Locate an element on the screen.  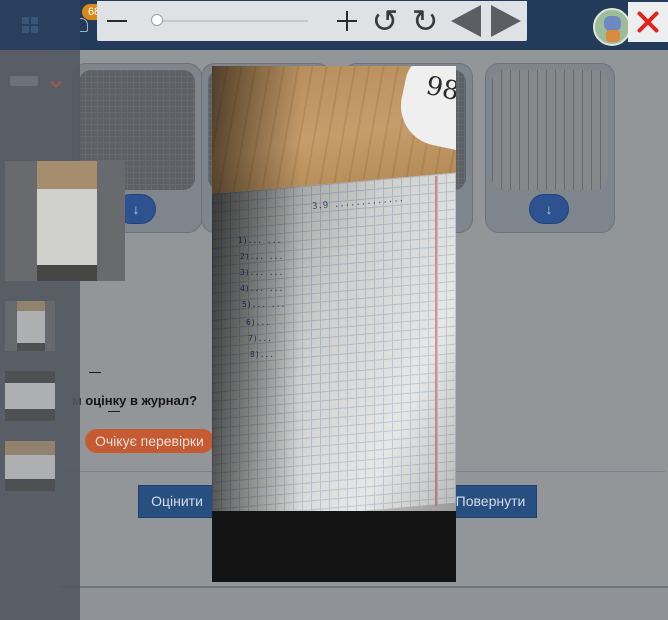
previous-image-icon is located at coordinates (466, 21).